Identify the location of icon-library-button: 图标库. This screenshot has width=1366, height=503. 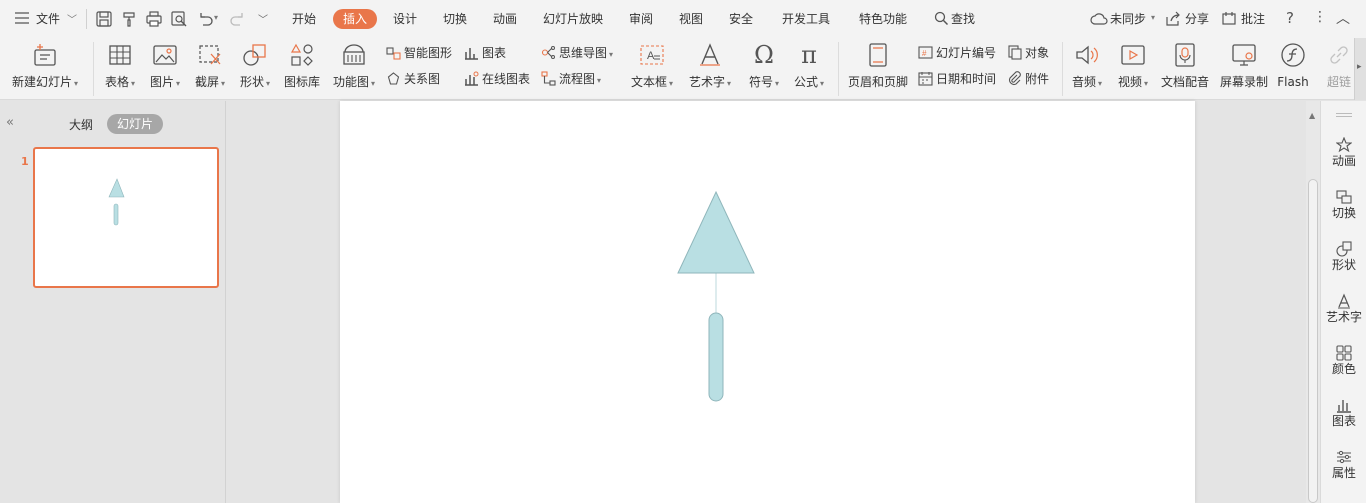
(302, 64).